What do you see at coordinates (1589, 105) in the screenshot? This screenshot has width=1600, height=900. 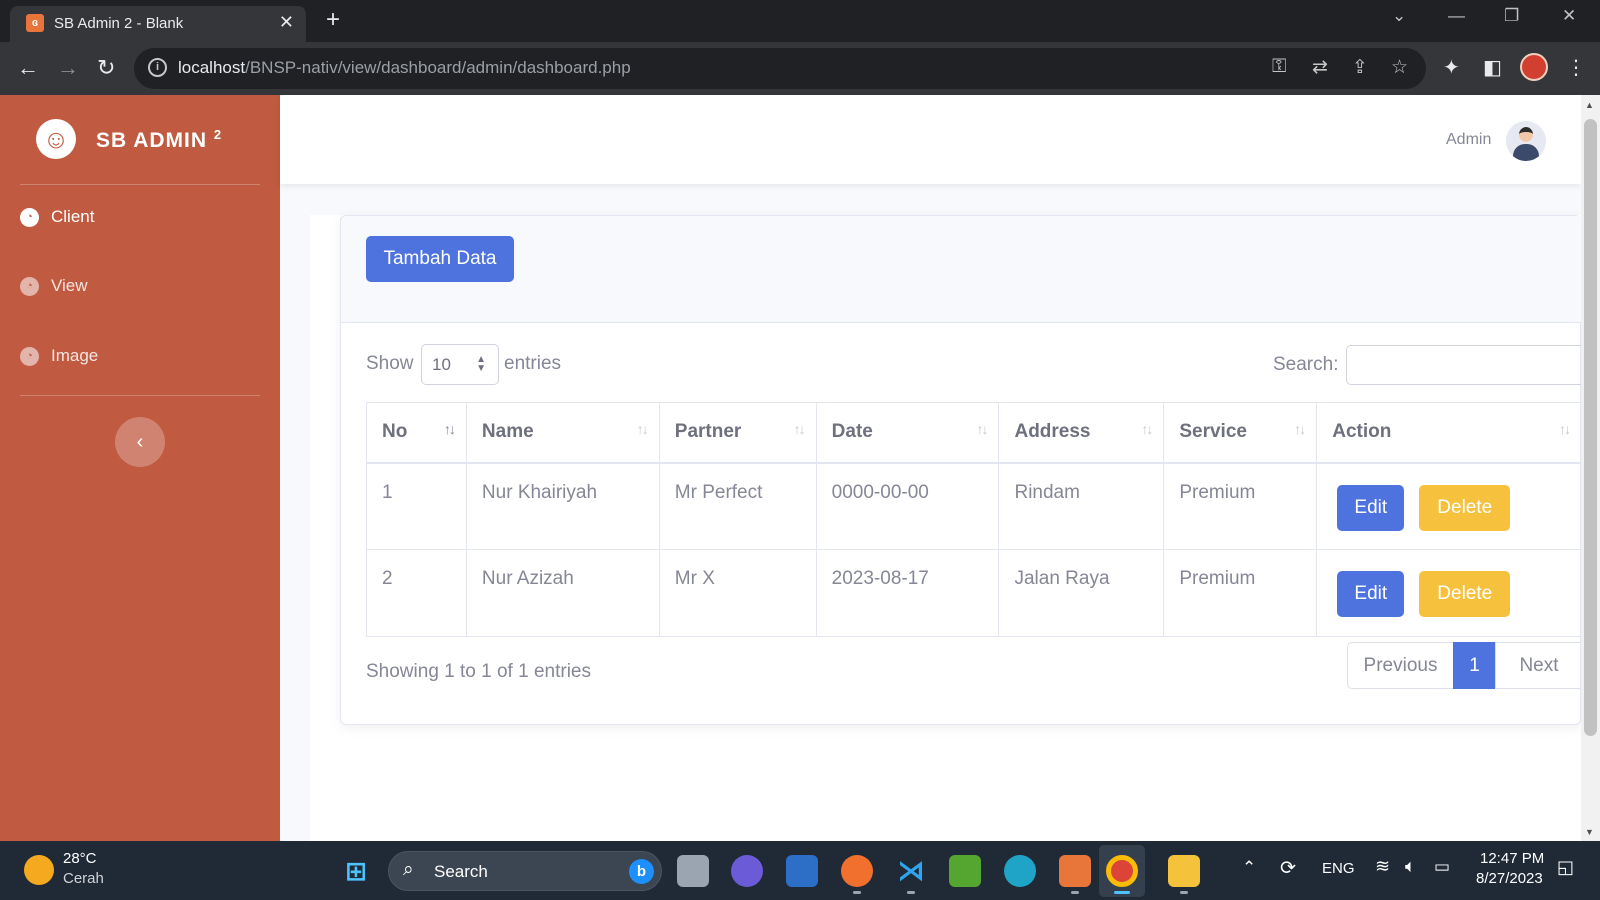 I see `scroll-up-icon: ▲` at bounding box center [1589, 105].